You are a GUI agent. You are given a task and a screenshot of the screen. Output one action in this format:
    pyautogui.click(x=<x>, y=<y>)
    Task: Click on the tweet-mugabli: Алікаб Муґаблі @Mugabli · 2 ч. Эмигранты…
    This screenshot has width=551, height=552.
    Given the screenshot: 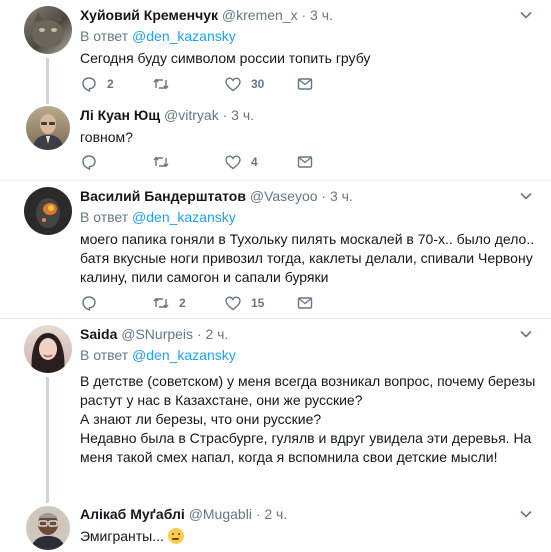 What is the action you would take?
    pyautogui.click(x=275, y=525)
    